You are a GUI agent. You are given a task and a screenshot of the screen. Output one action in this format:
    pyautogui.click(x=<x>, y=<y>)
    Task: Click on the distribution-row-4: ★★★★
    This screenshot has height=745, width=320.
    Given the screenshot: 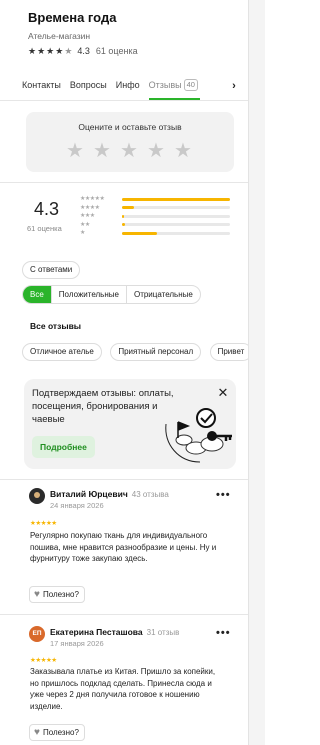 What is the action you would take?
    pyautogui.click(x=158, y=208)
    